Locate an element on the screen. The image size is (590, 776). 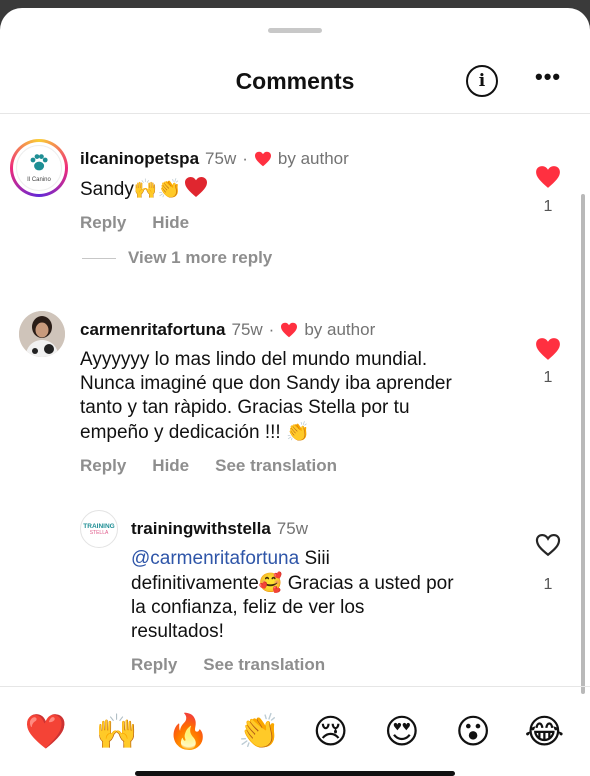
username: ilcaninopetspa is located at coordinates (139, 159).